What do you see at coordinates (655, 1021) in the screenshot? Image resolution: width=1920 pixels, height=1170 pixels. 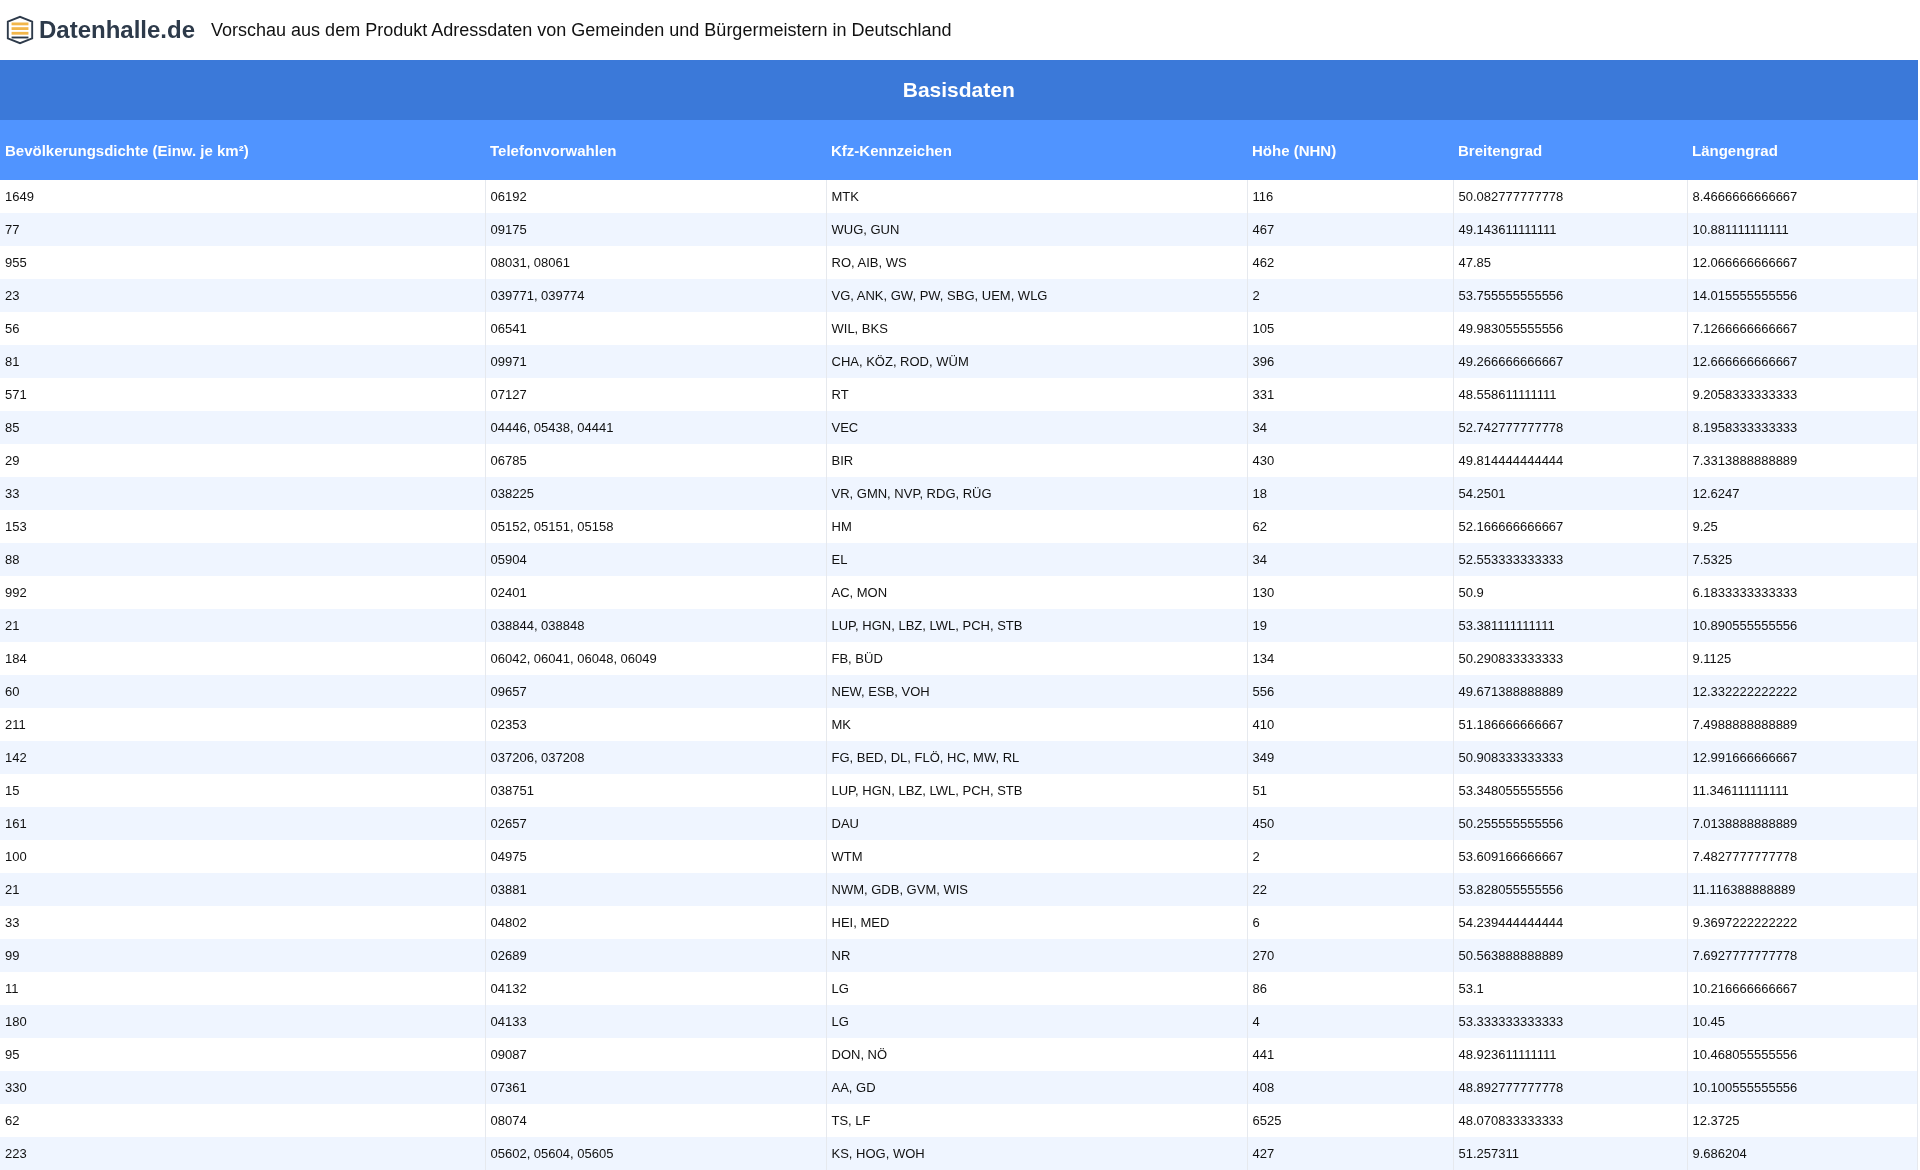 I see `table-cell: 04133` at bounding box center [655, 1021].